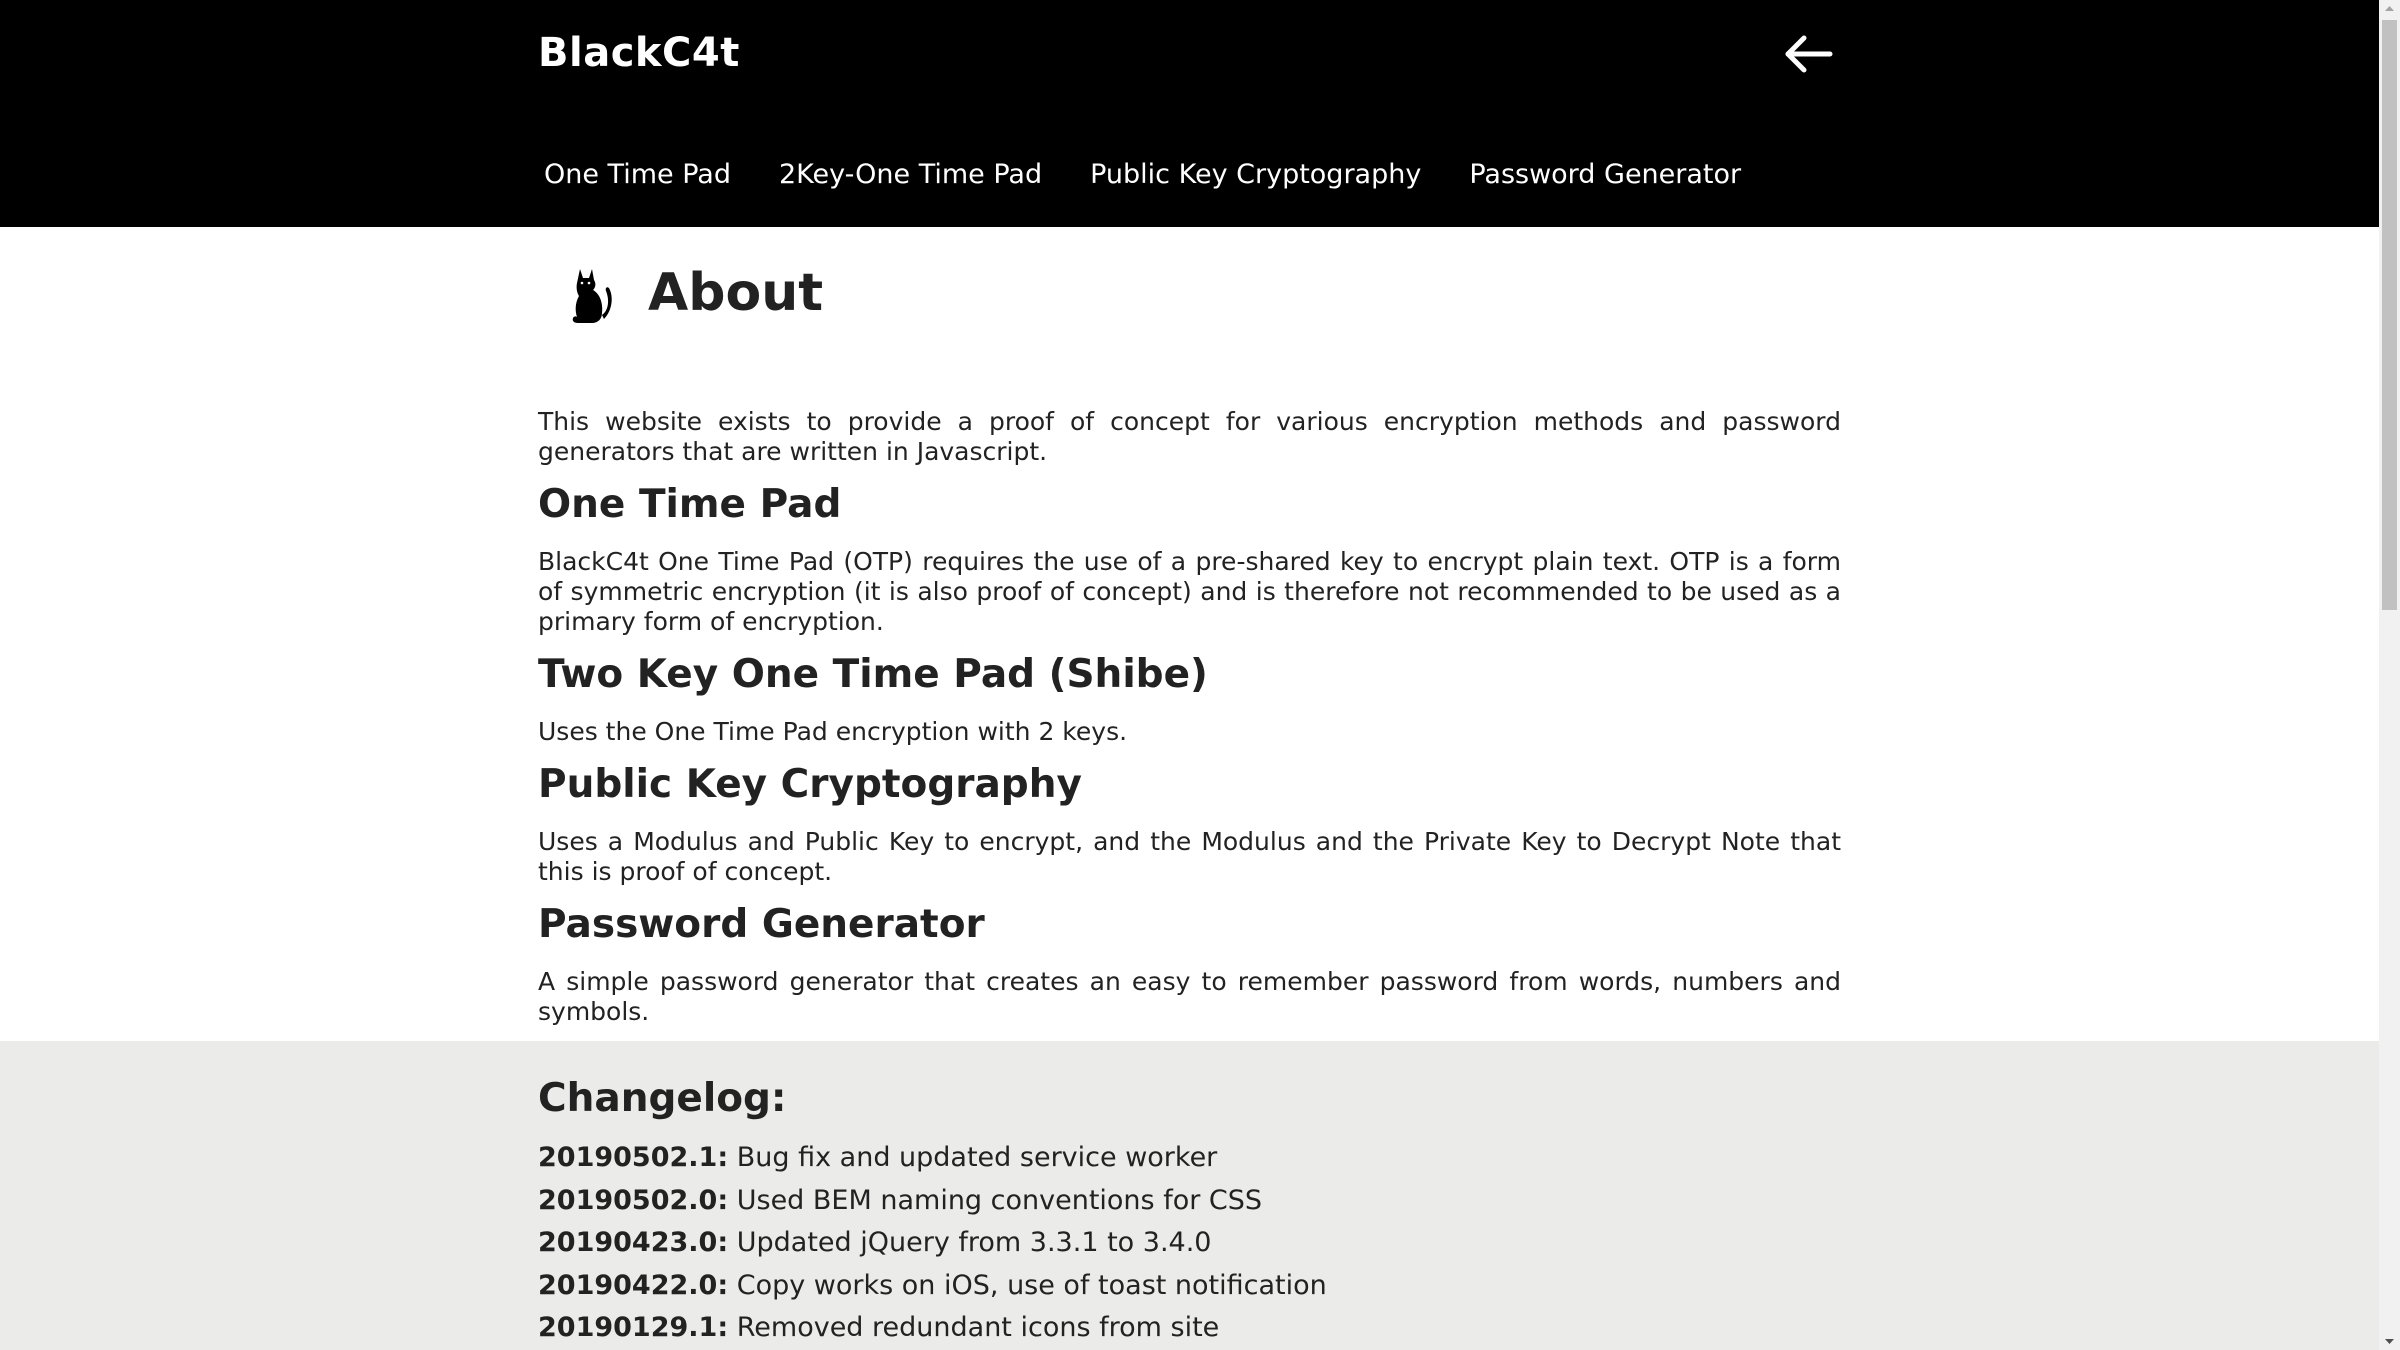 The image size is (2400, 1350). What do you see at coordinates (633, 1327) in the screenshot?
I see `changelog-version: 20190129.1:` at bounding box center [633, 1327].